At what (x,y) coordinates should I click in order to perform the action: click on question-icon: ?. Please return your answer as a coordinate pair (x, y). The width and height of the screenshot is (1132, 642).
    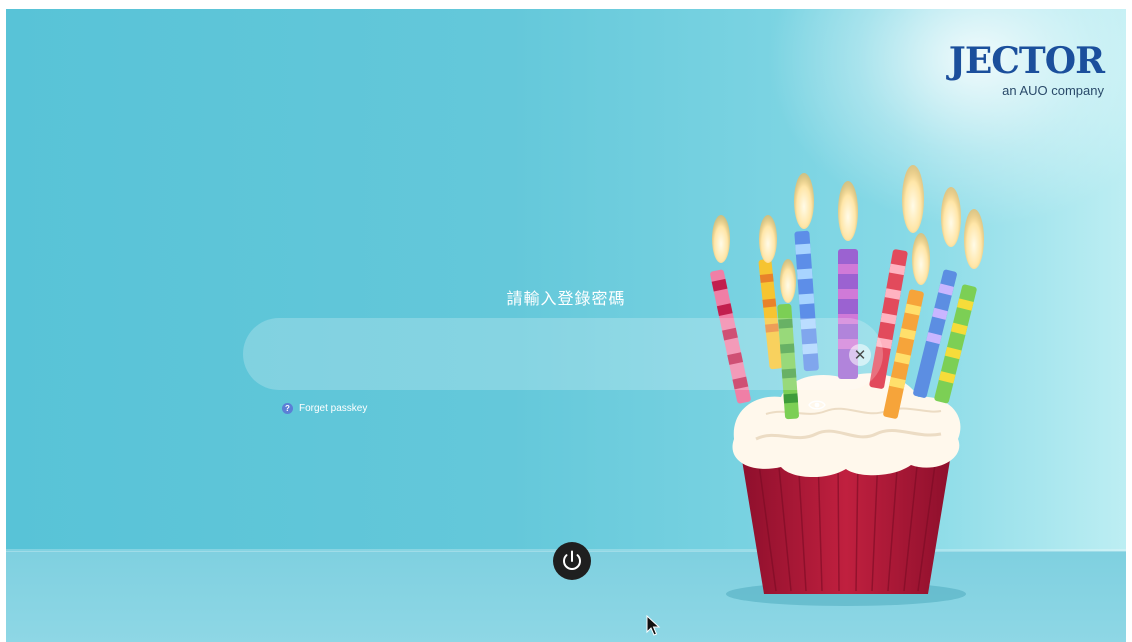
    Looking at the image, I should click on (287, 408).